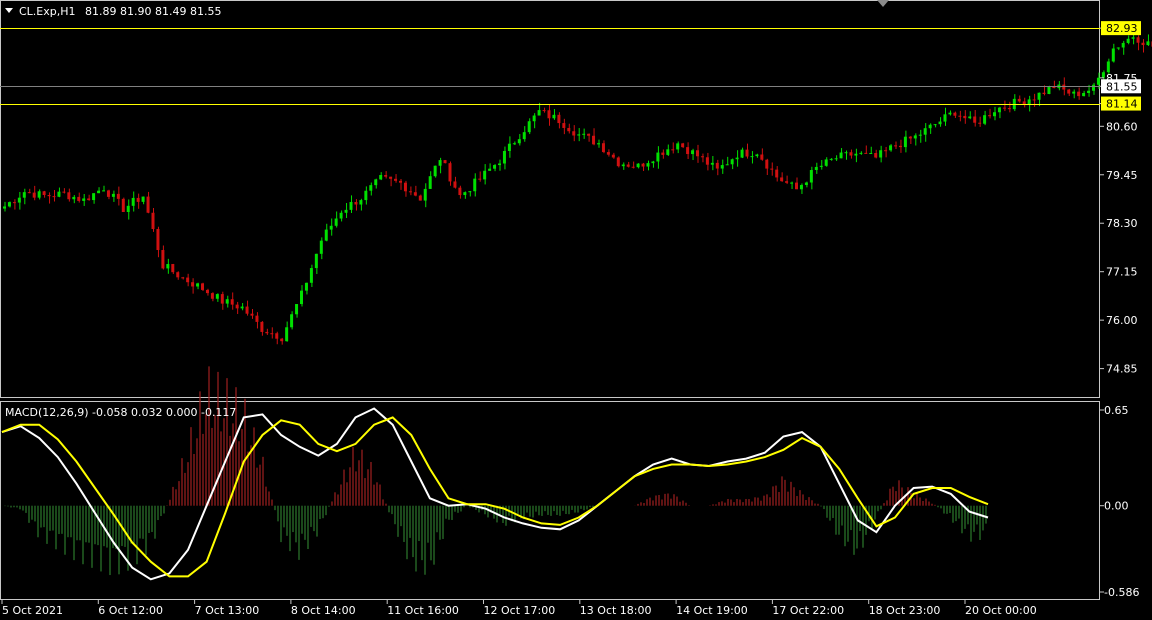 The image size is (1152, 620). What do you see at coordinates (32, 610) in the screenshot?
I see `time-tick-label: 5 Oct 2021` at bounding box center [32, 610].